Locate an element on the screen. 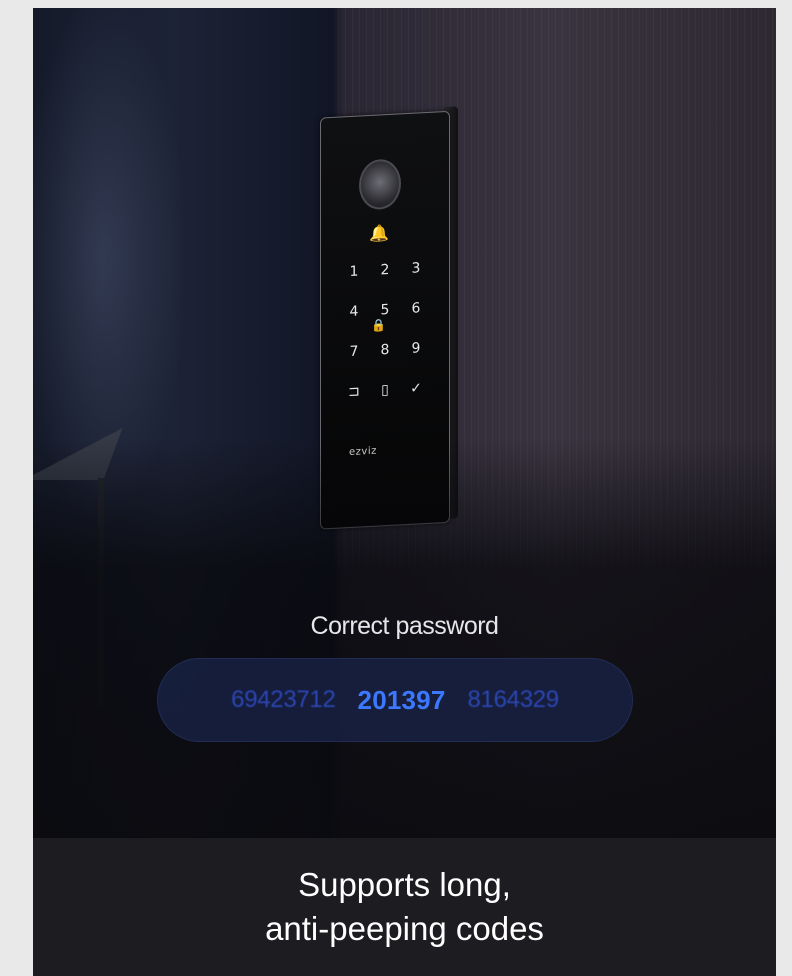 This screenshot has width=792, height=976. correct-code: 201397 is located at coordinates (401, 699).